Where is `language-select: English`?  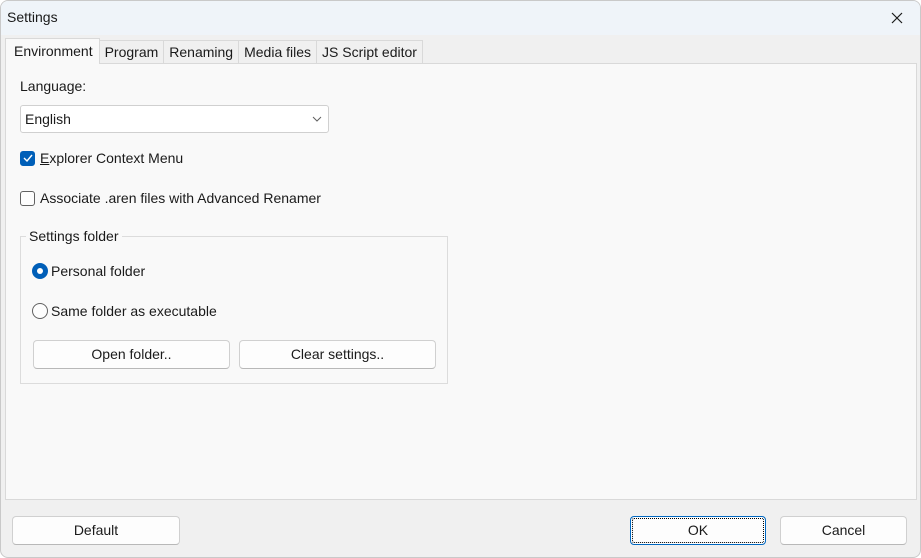 language-select: English is located at coordinates (174, 119).